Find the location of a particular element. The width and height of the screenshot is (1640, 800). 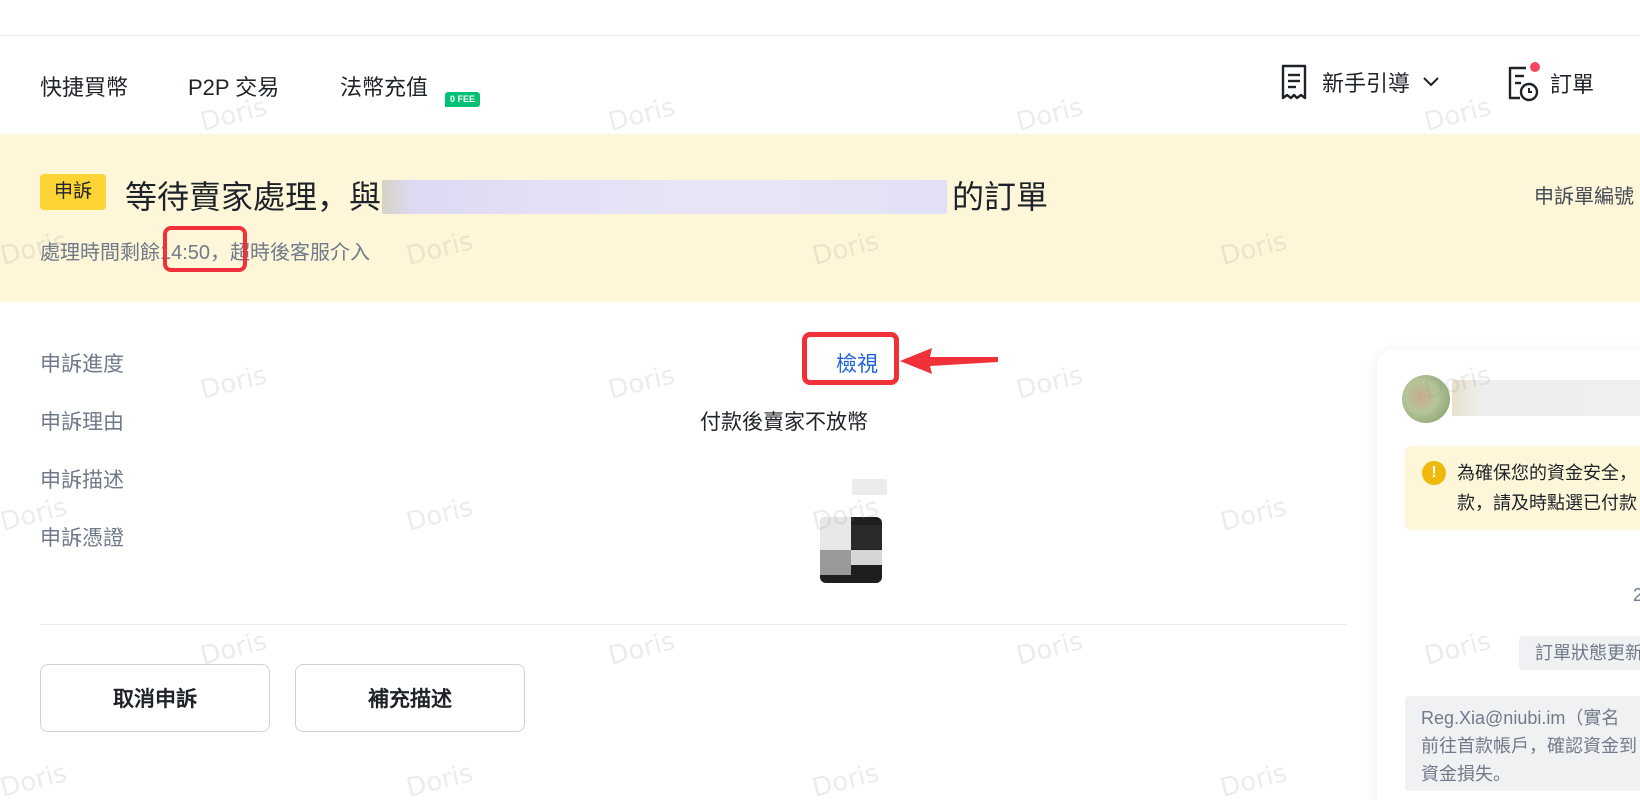

countdown-prefix: 處理時間剩餘 is located at coordinates (100, 253).